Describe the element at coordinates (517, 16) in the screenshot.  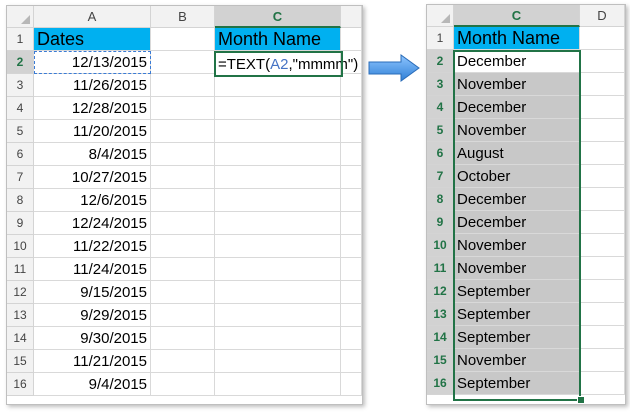
I see `column-header-c-right: C` at that location.